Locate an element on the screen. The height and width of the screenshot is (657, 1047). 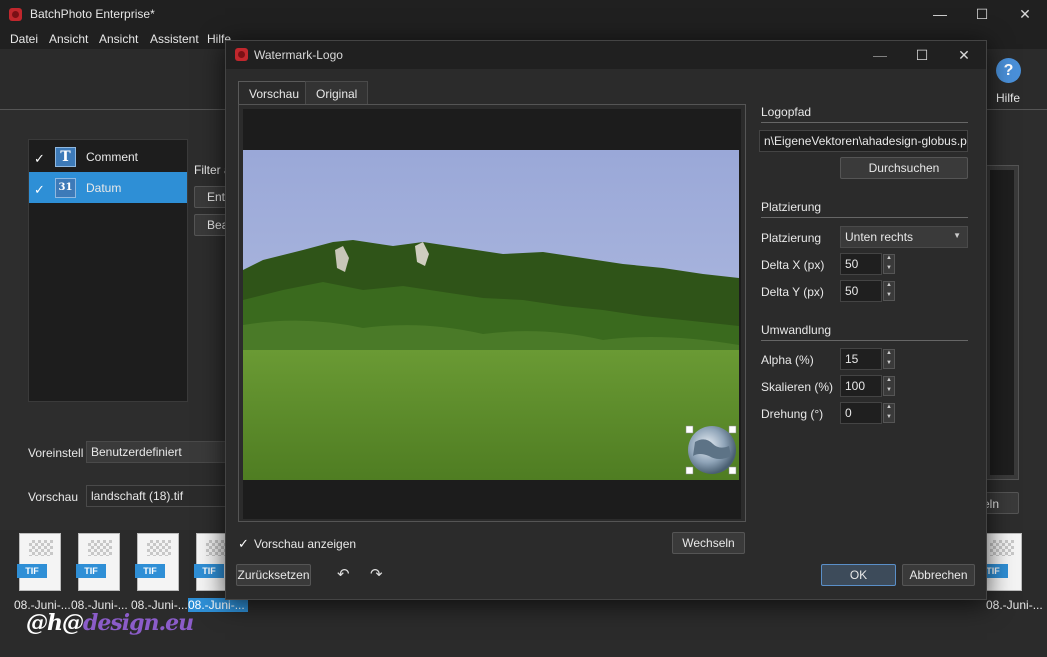
rotation-input: 0 is located at coordinates (861, 413).